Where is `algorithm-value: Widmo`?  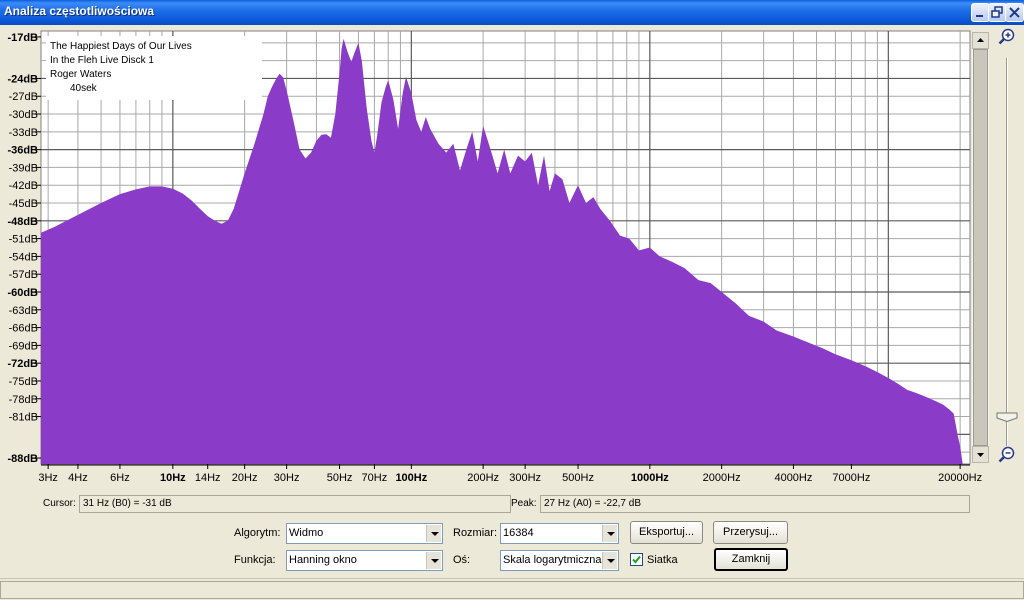 algorithm-value: Widmo is located at coordinates (306, 533).